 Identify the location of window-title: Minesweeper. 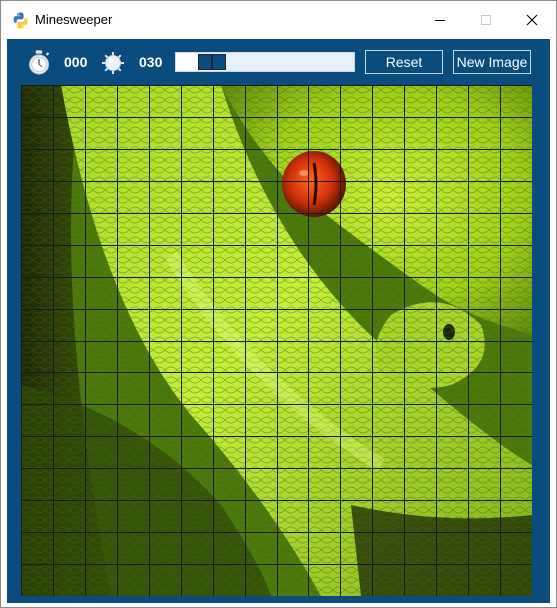
(74, 19).